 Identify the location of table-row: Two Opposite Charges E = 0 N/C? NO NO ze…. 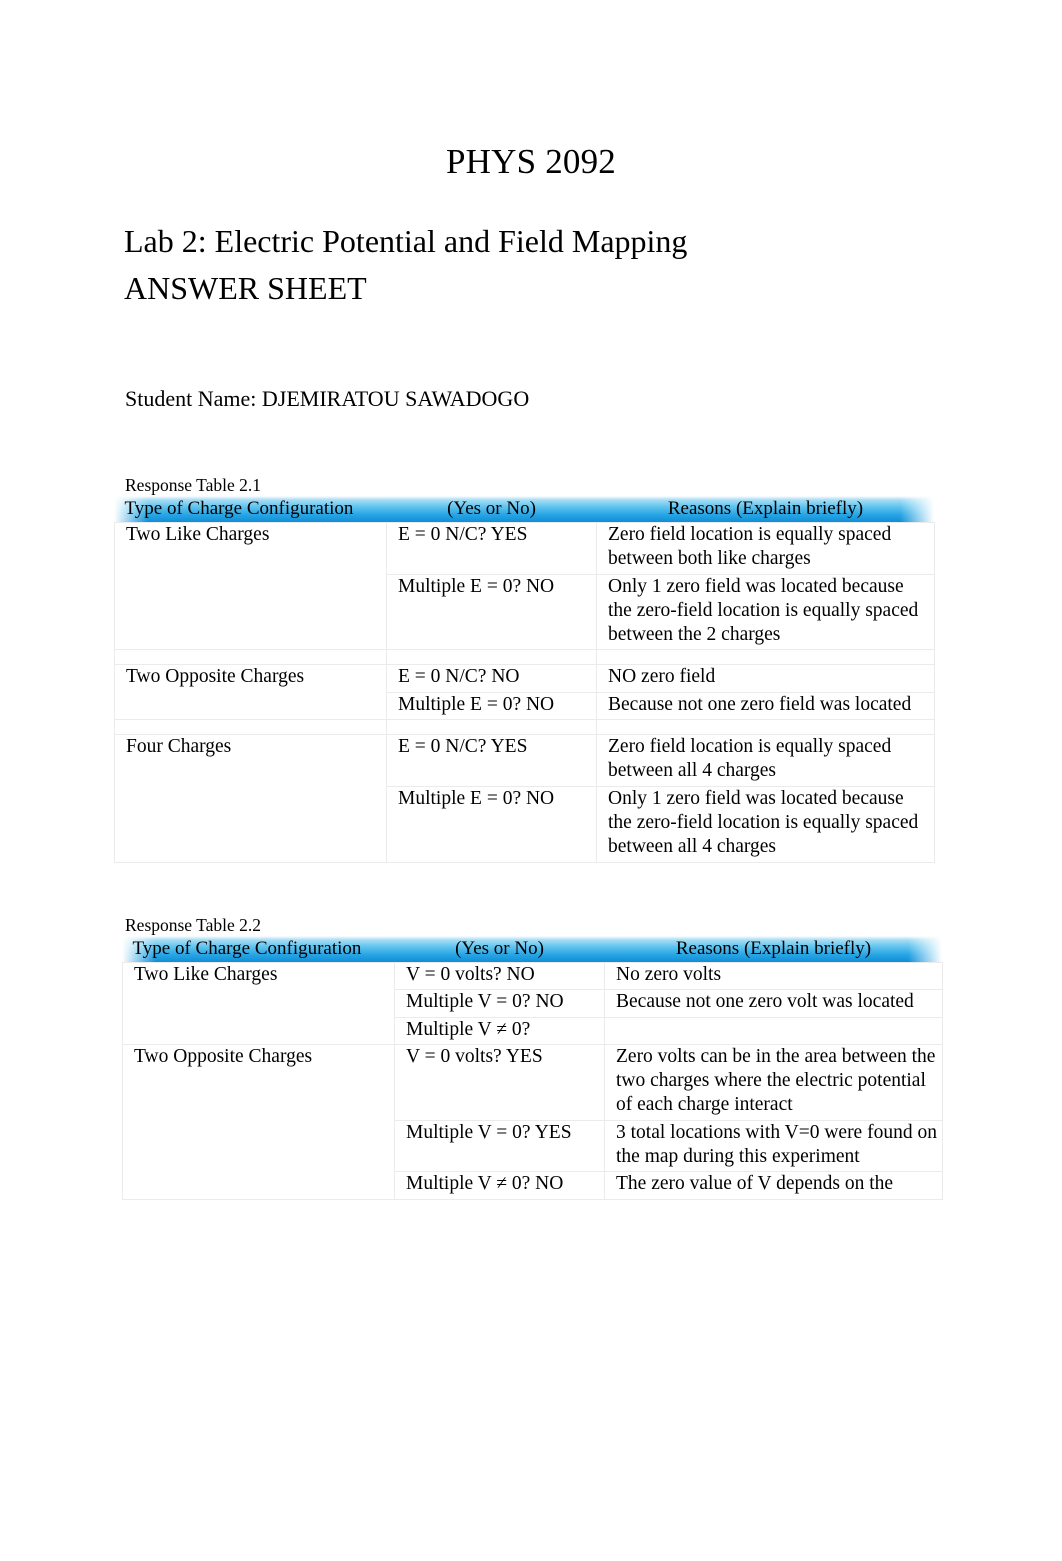
(524, 692).